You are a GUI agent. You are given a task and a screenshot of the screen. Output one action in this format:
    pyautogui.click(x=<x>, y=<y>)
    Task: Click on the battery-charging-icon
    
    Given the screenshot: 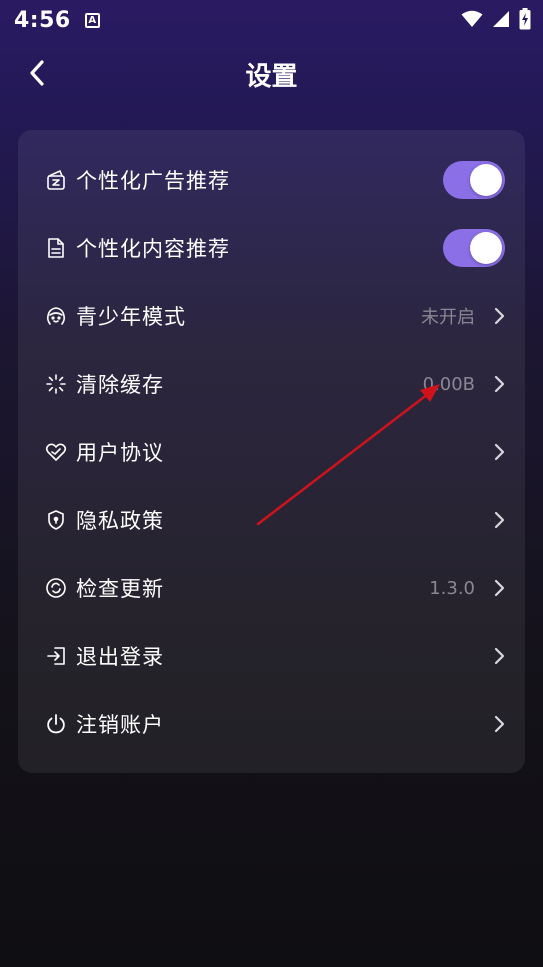 What is the action you would take?
    pyautogui.click(x=525, y=19)
    